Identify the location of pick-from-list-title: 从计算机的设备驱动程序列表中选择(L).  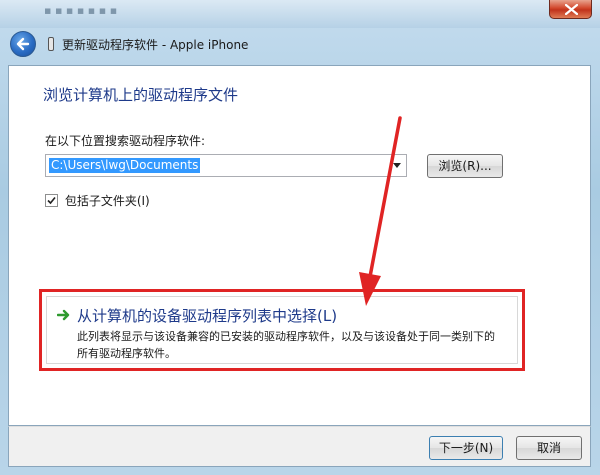
(207, 315).